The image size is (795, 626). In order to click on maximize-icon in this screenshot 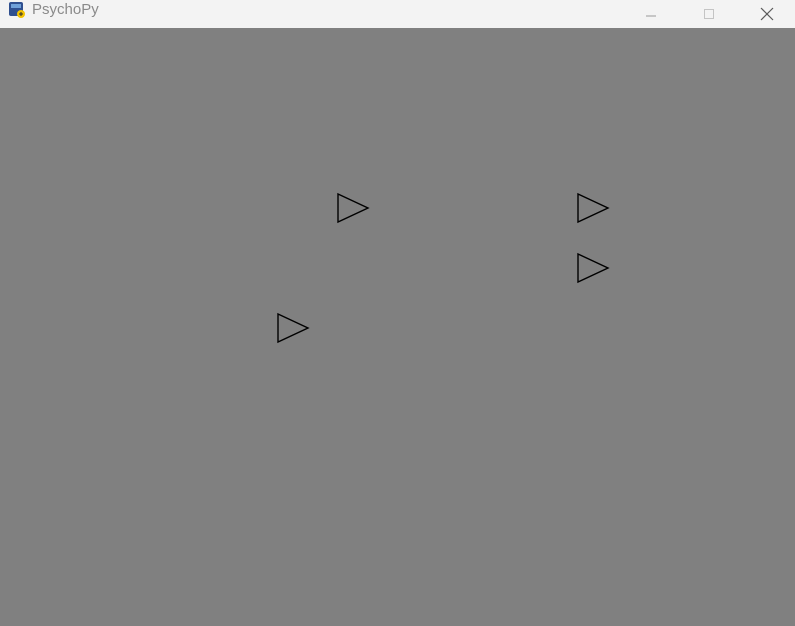, I will do `click(709, 14)`.